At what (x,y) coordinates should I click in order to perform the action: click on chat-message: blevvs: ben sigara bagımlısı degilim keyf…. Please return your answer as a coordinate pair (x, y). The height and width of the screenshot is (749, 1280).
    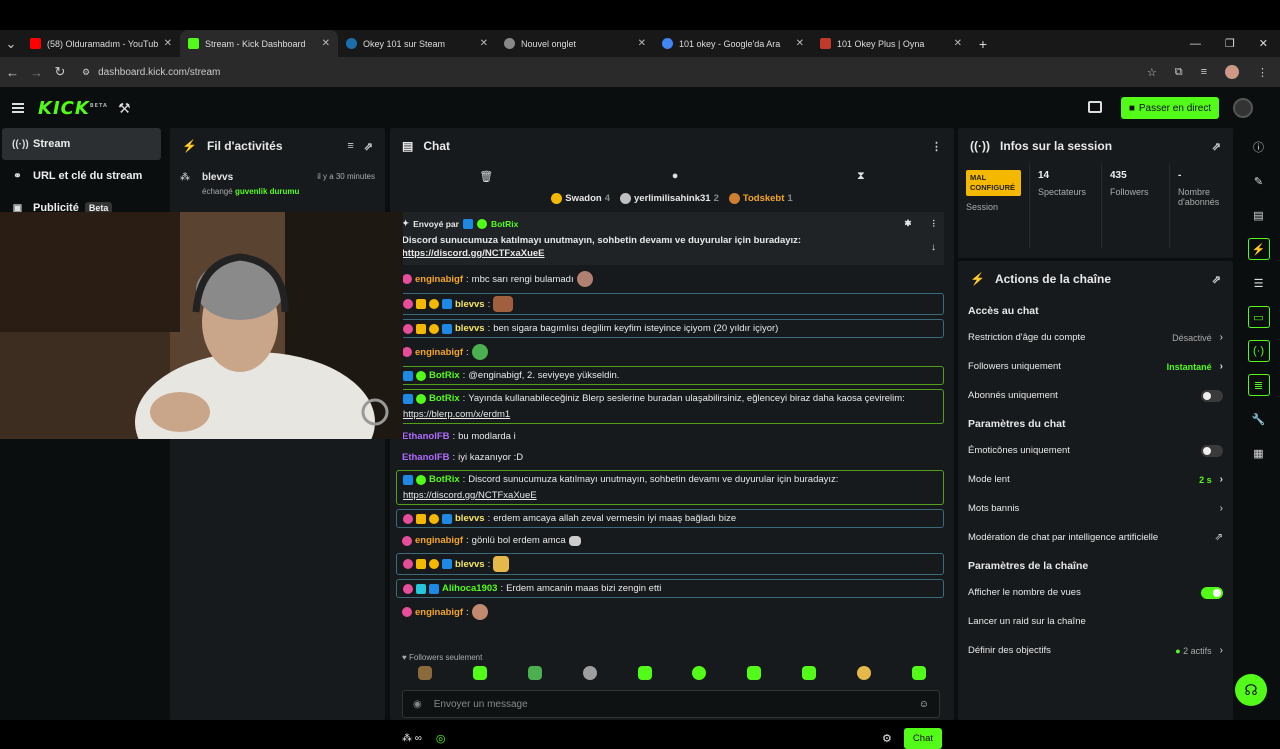
    Looking at the image, I should click on (670, 328).